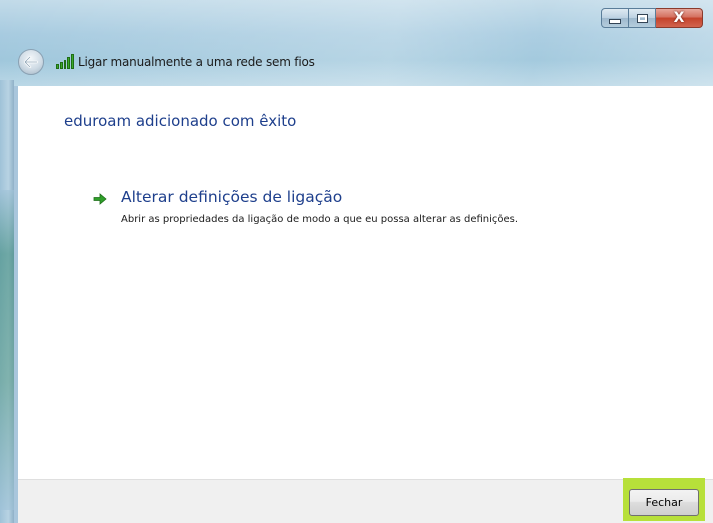 Image resolution: width=713 pixels, height=523 pixels. I want to click on navigation-bar: Ligar manualmente a uma rede sem fios, so click(166, 62).